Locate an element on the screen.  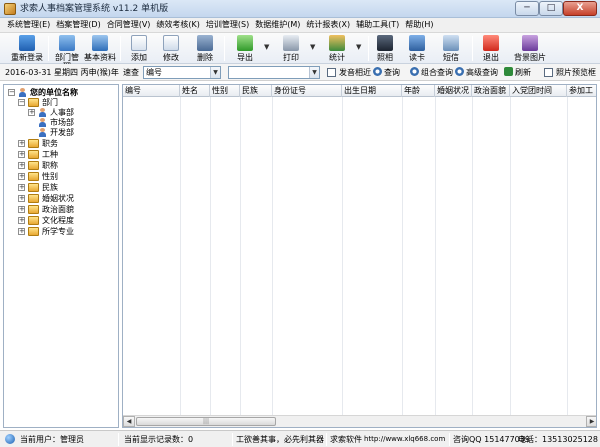
menu-contract: 合同管理(V) is located at coordinates (129, 25).